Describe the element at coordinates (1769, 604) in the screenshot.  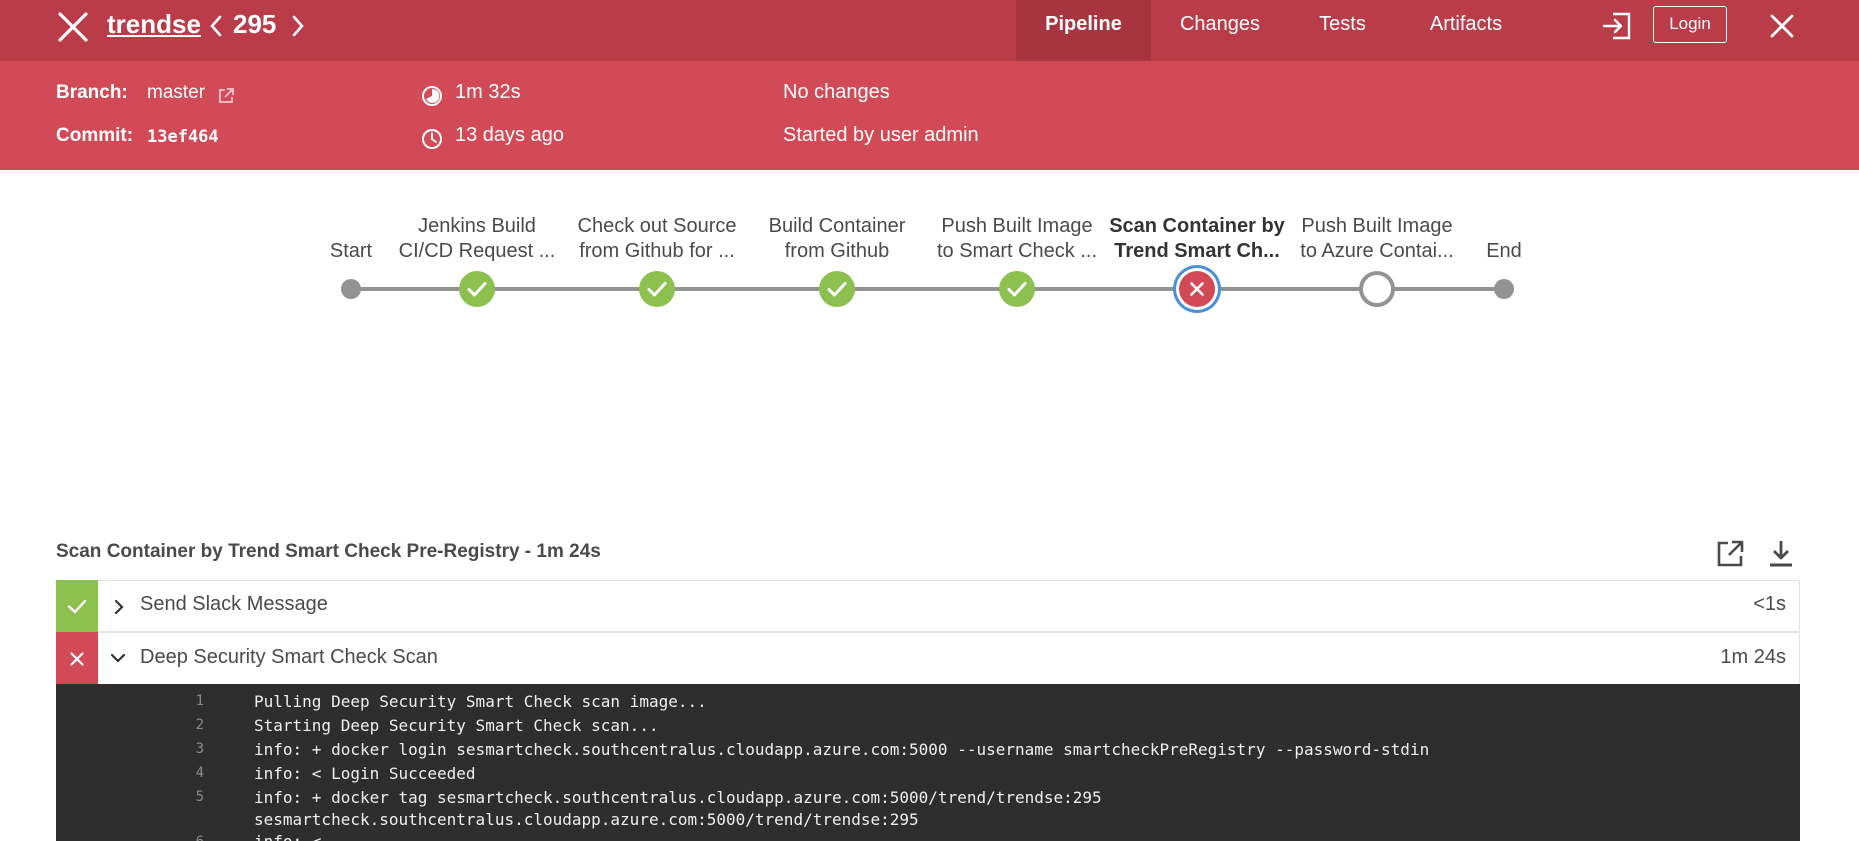
I see `step-duration: <1s` at that location.